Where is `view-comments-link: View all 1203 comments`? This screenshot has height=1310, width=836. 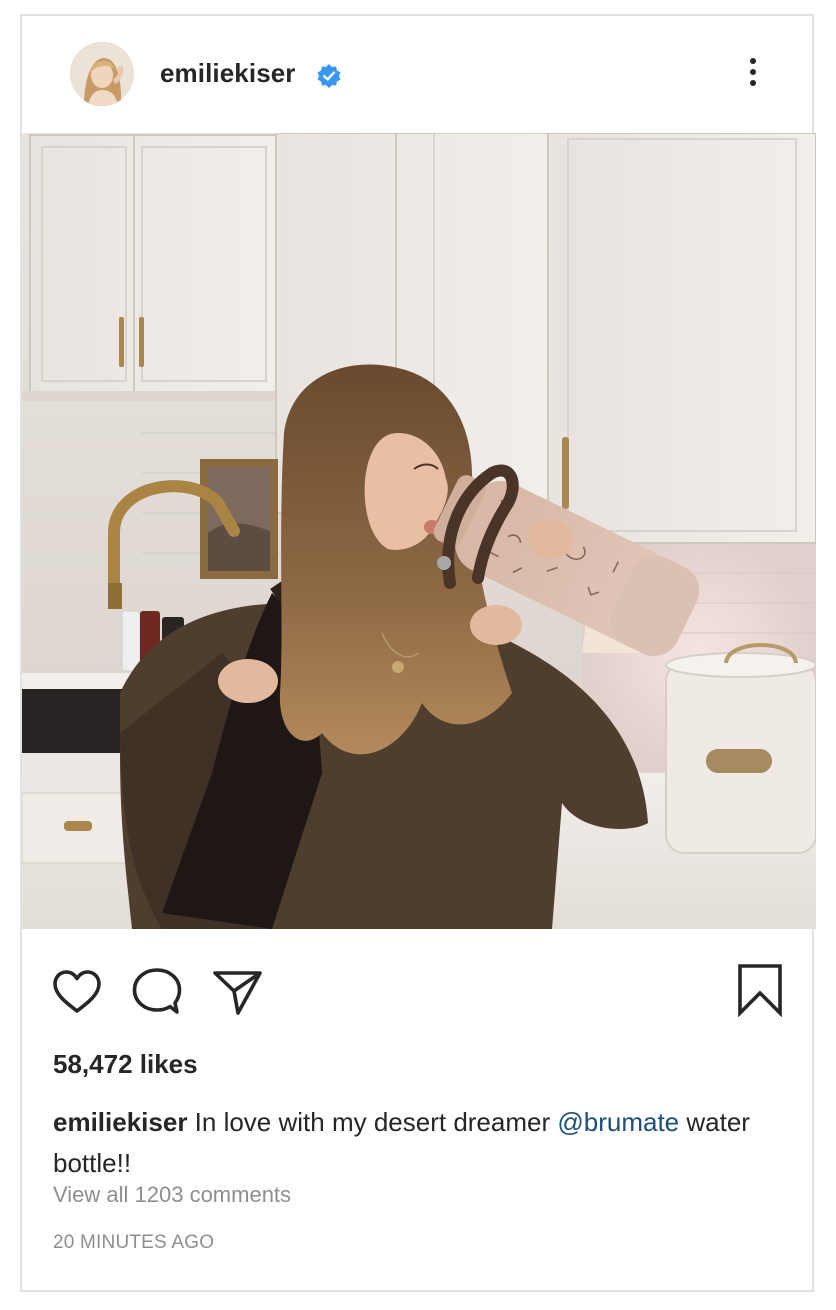 view-comments-link: View all 1203 comments is located at coordinates (172, 1195).